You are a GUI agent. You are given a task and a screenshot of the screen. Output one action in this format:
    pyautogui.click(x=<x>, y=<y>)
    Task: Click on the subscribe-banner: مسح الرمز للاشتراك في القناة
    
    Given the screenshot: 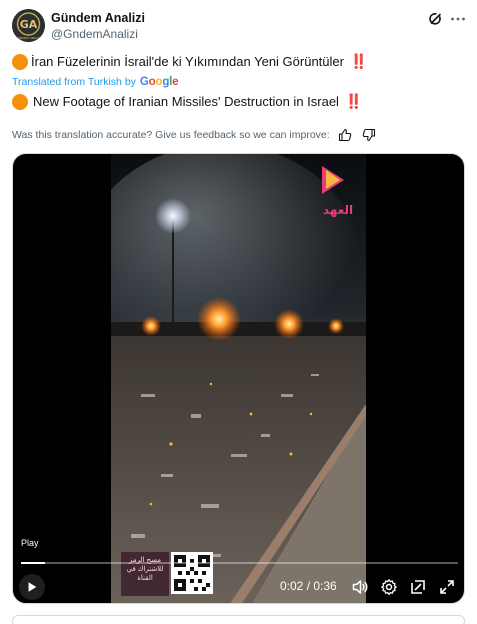 What is the action you would take?
    pyautogui.click(x=167, y=574)
    